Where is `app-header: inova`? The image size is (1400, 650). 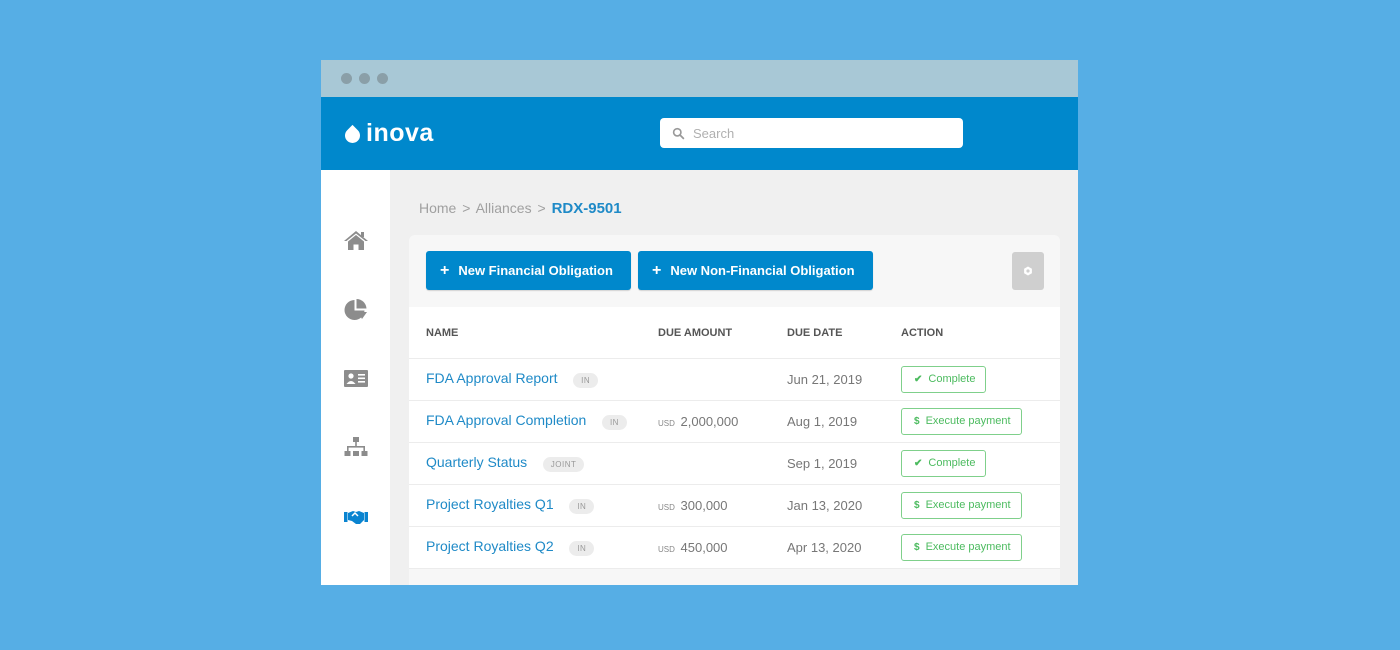
app-header: inova is located at coordinates (699, 133).